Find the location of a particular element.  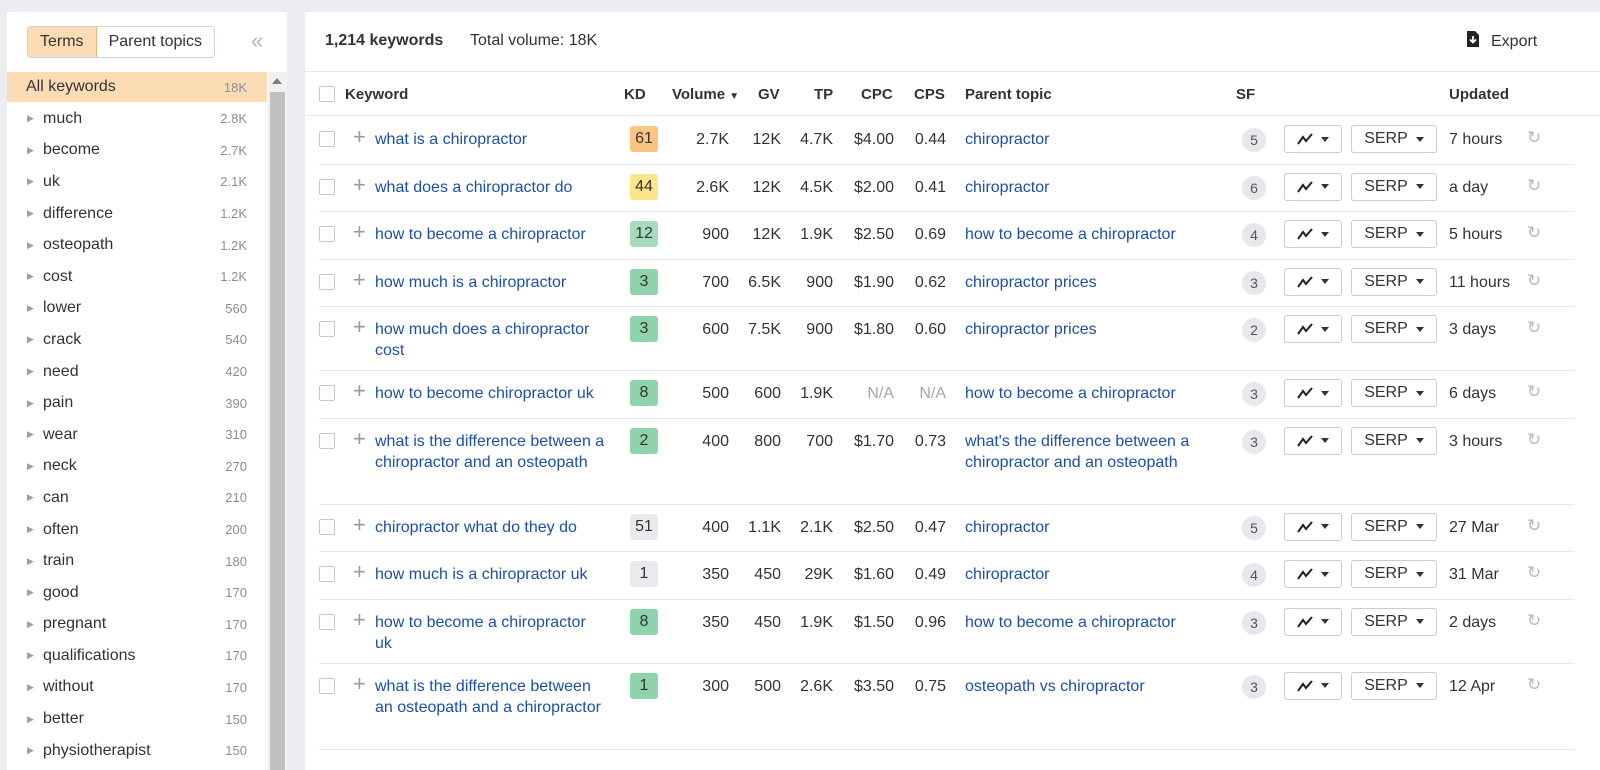

sidebar-item: ▶ difference 1.2K is located at coordinates (137, 214).